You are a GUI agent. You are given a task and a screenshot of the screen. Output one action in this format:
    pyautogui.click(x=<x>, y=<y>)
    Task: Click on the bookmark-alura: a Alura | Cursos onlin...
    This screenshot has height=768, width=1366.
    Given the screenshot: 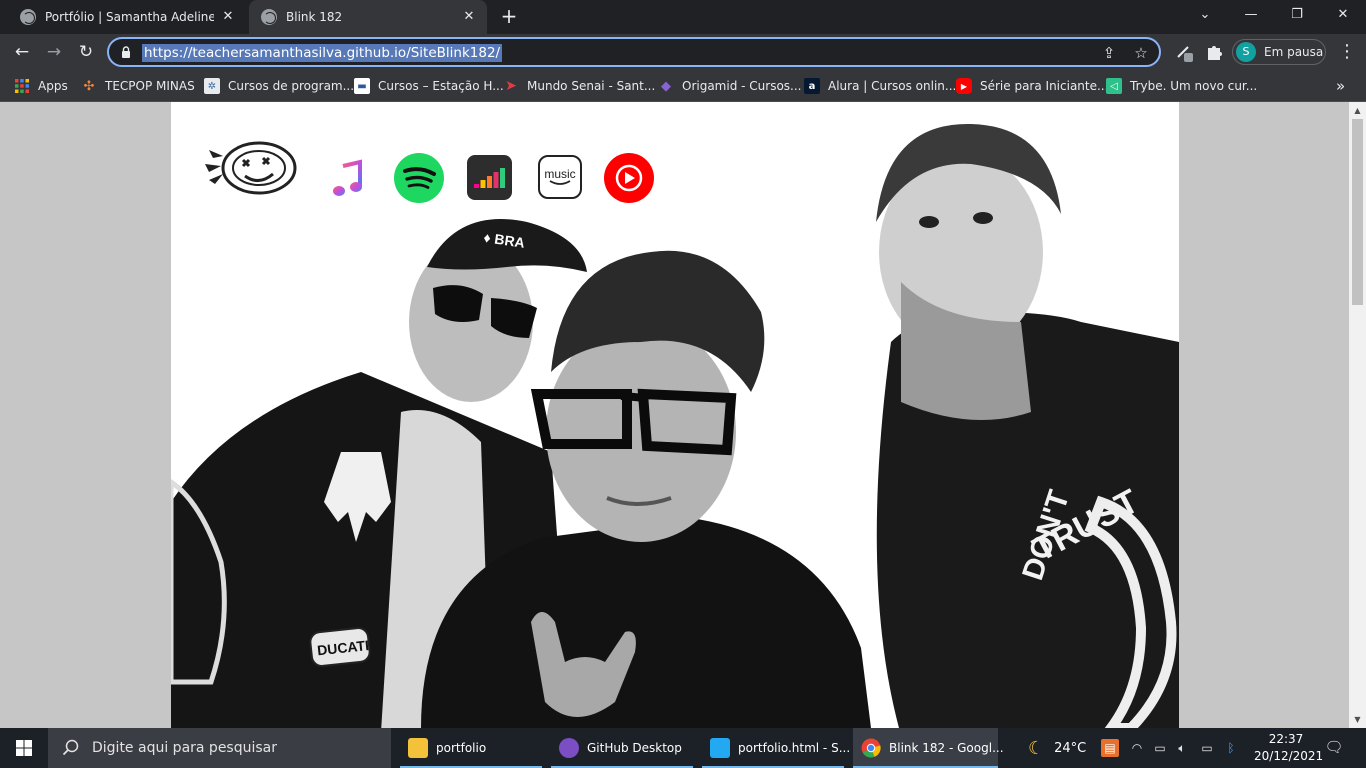 What is the action you would take?
    pyautogui.click(x=880, y=86)
    